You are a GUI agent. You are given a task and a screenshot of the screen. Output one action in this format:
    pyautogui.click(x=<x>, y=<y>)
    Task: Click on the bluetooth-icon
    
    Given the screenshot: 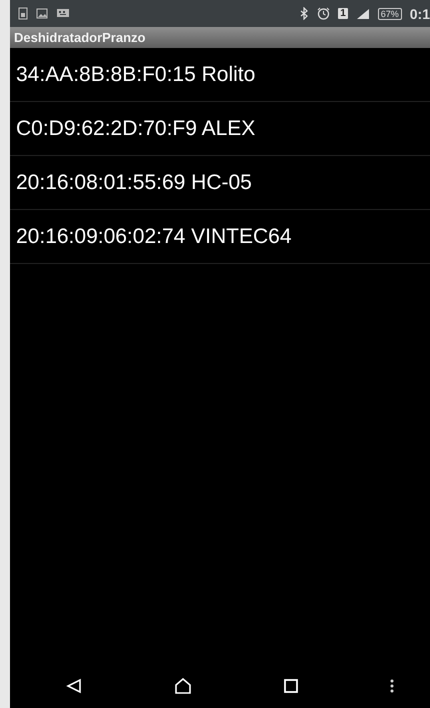 What is the action you would take?
    pyautogui.click(x=305, y=13)
    